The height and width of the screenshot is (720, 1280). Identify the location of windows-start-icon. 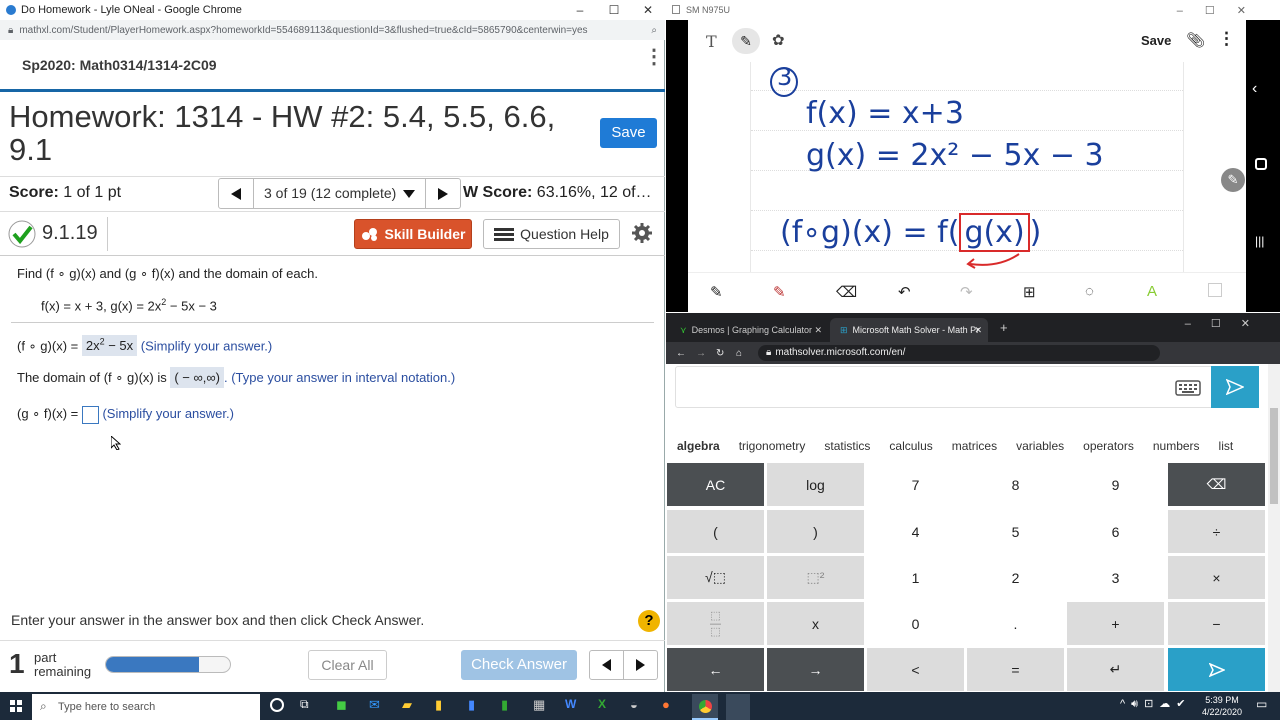
(16, 706).